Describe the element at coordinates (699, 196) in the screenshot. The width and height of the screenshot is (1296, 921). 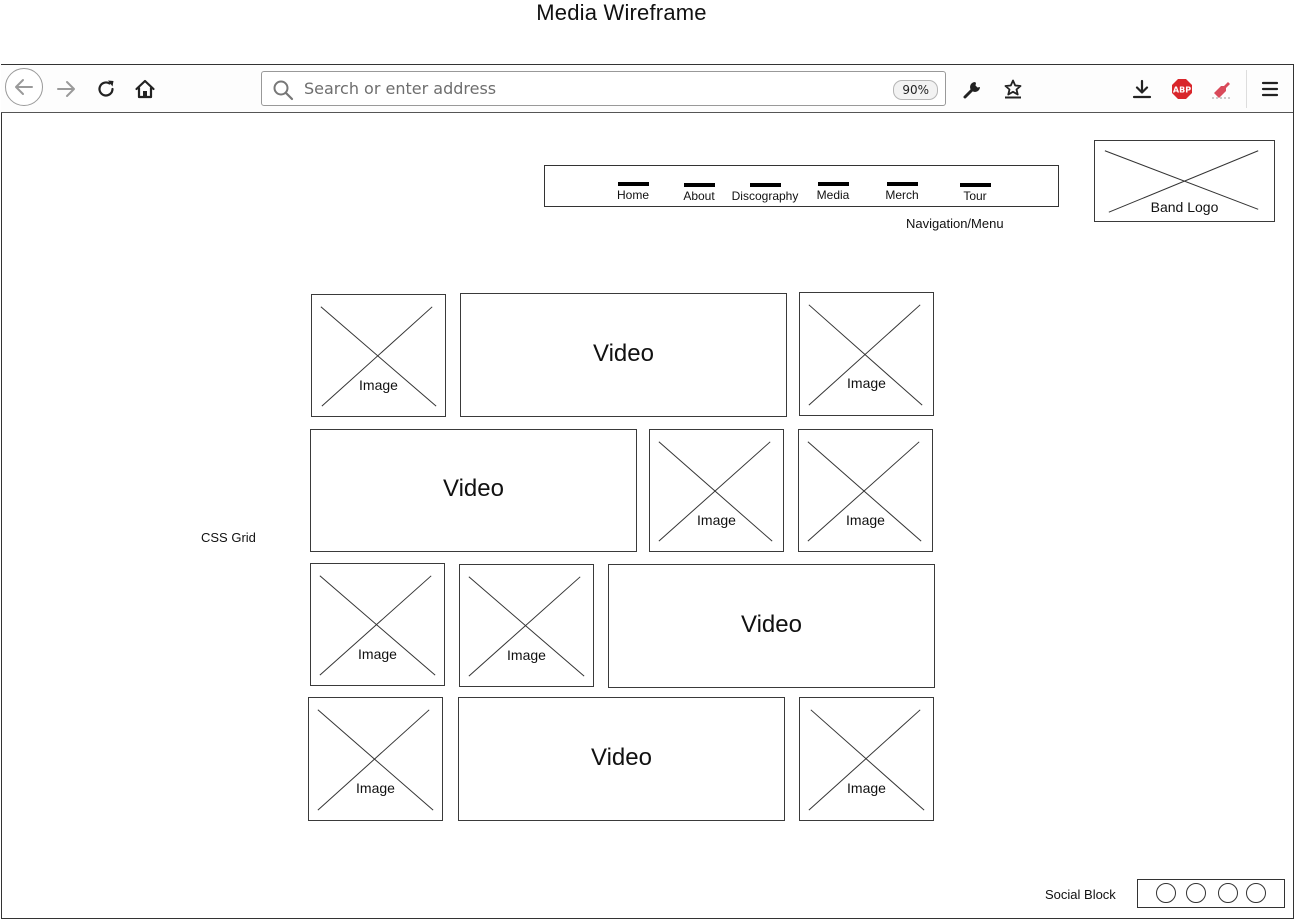
I see `nav-label: About` at that location.